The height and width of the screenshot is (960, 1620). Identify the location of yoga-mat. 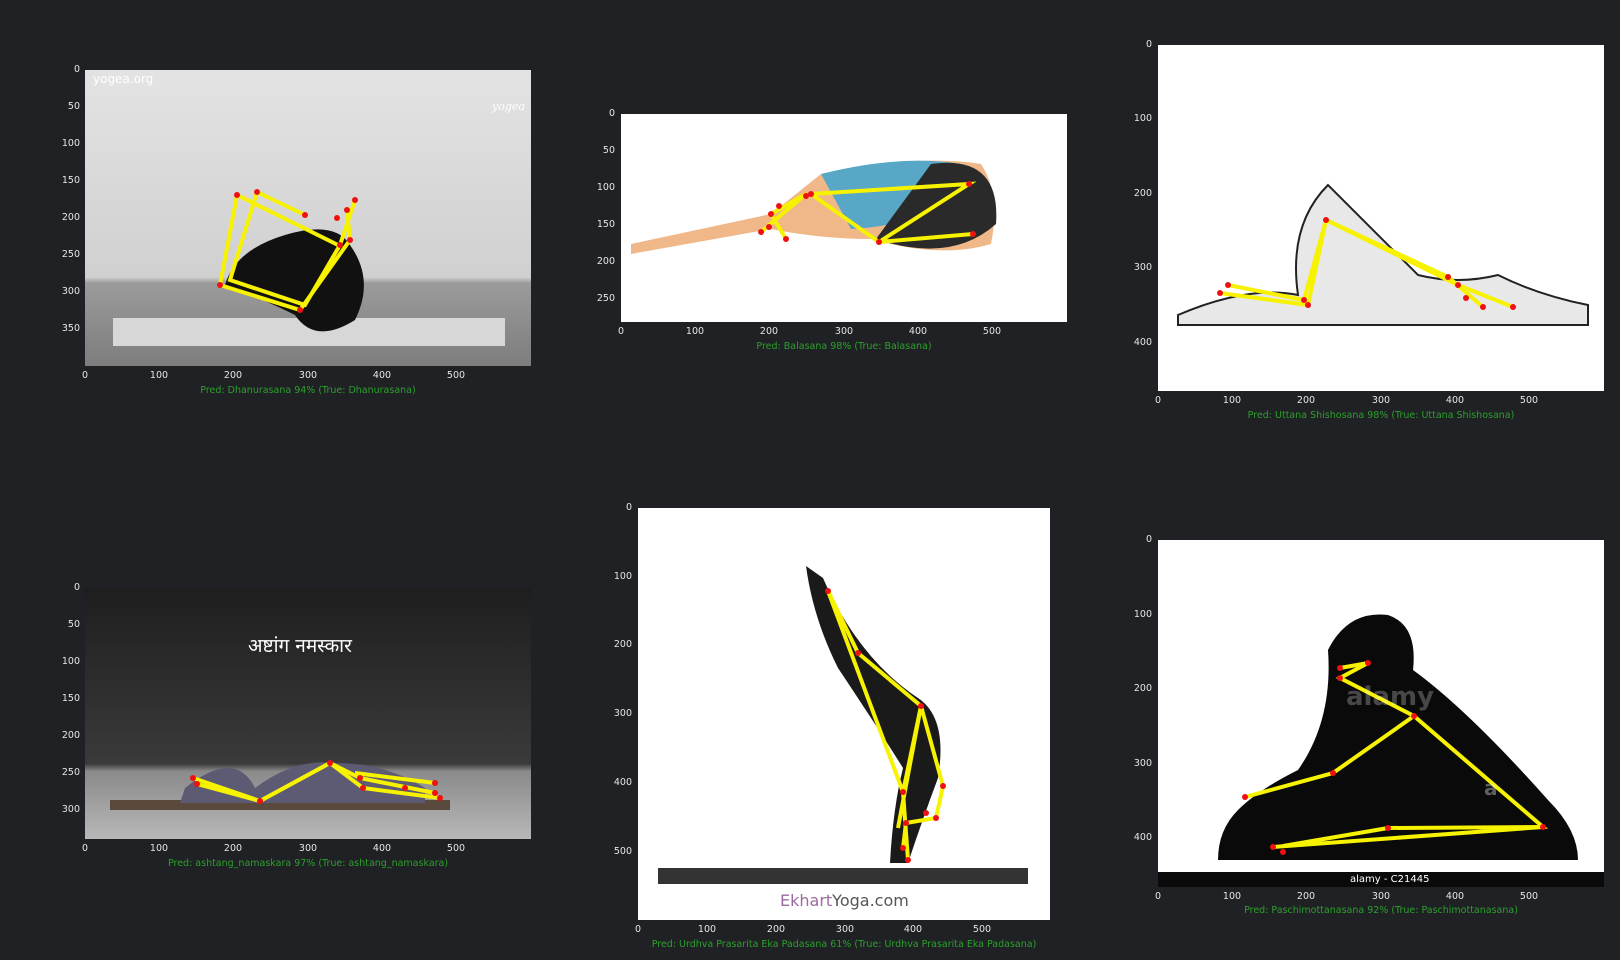
(843, 876).